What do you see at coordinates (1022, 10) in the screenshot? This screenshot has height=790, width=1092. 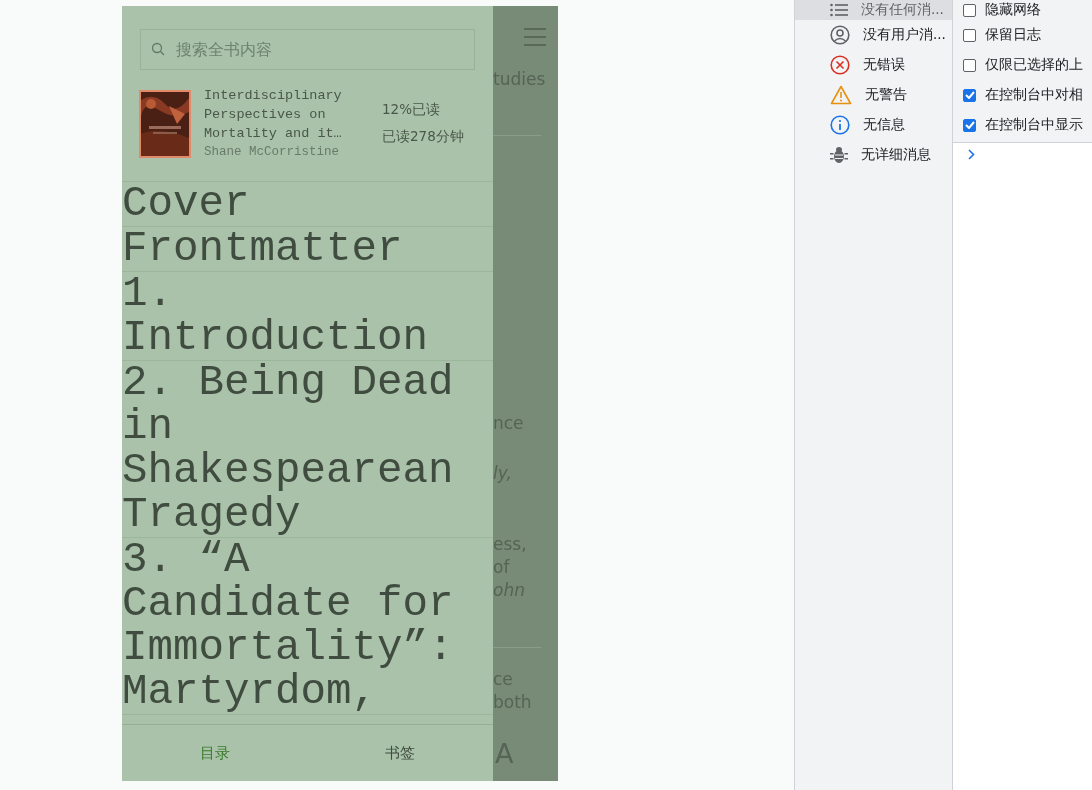 I see `option-checkbox: 隐藏网络` at bounding box center [1022, 10].